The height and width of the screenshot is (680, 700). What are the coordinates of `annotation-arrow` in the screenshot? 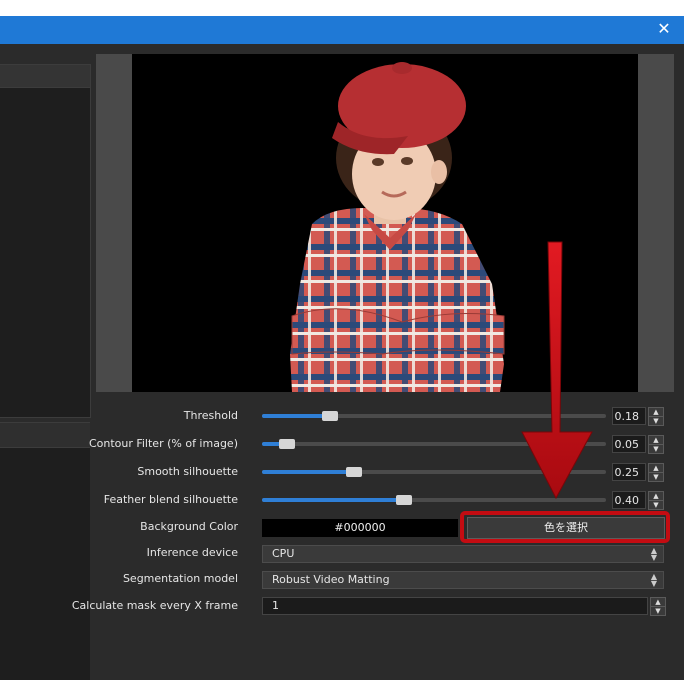 It's located at (557, 370).